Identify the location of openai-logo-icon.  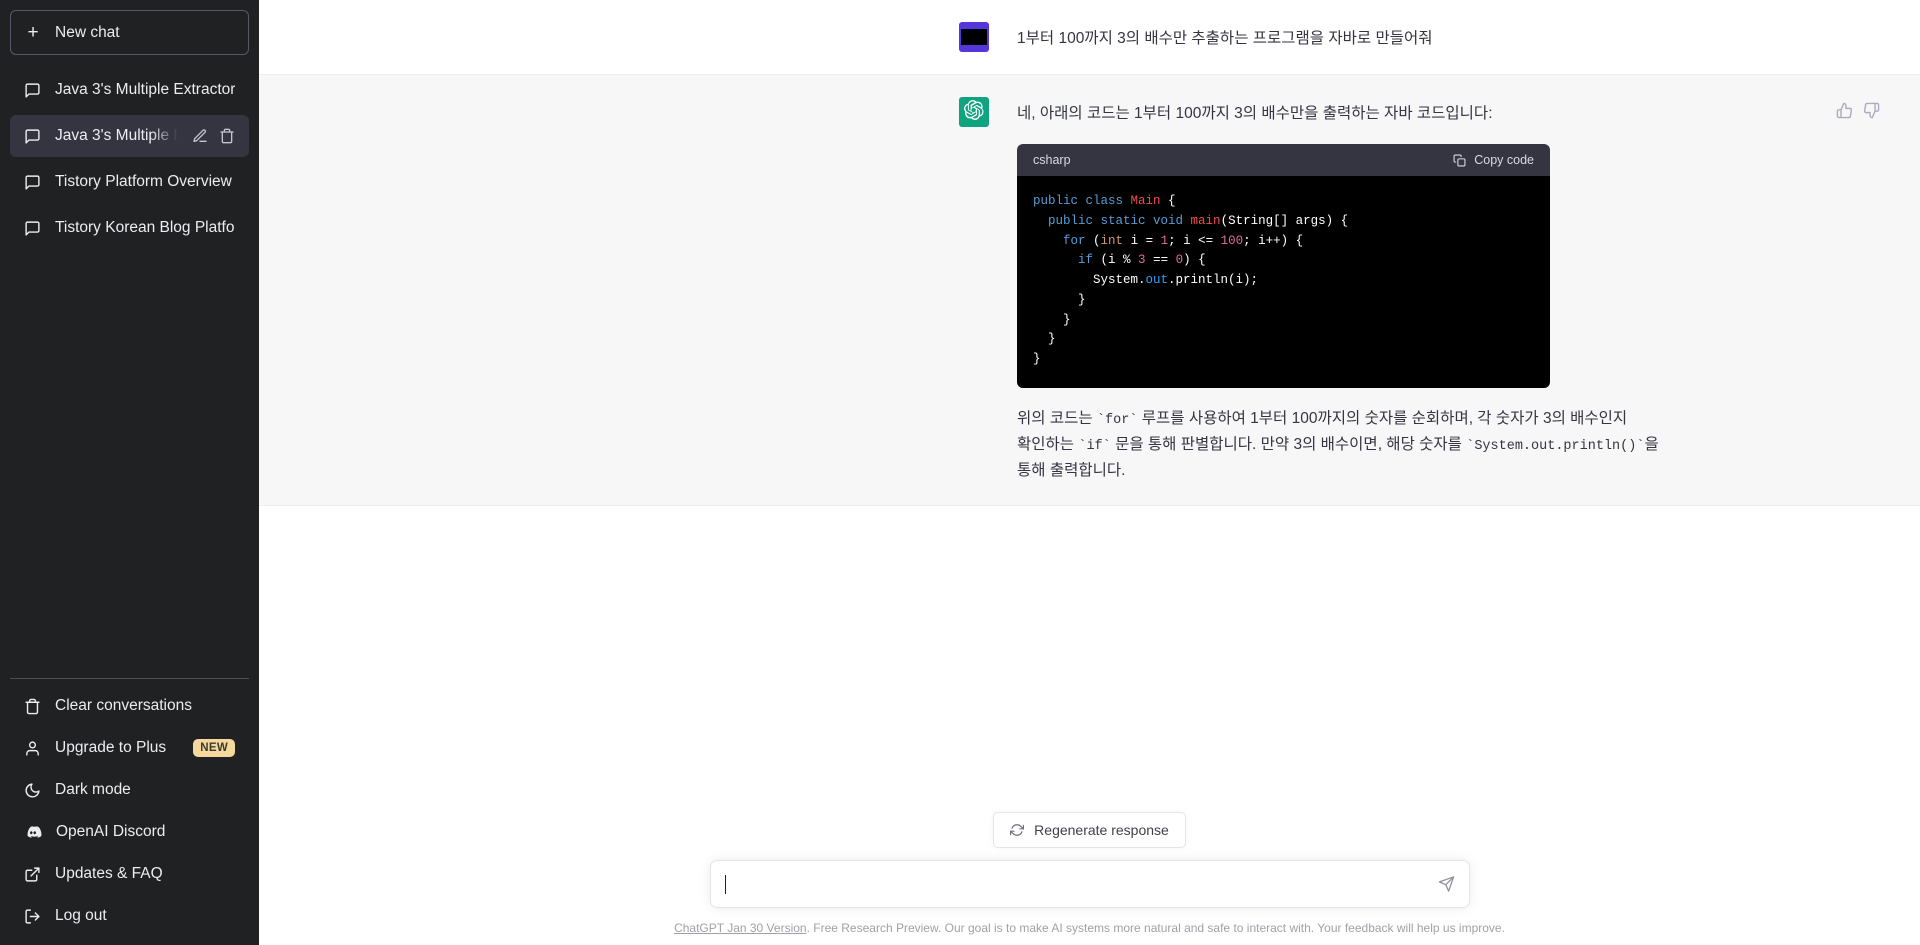
(974, 112).